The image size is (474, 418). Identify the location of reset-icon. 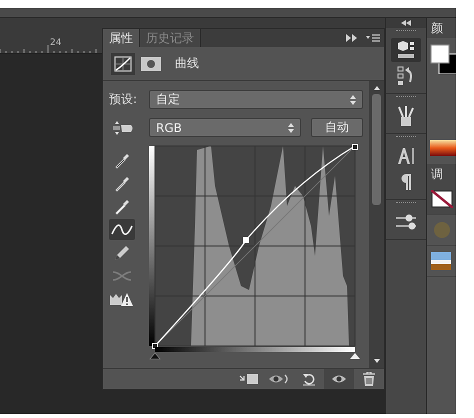
(309, 379).